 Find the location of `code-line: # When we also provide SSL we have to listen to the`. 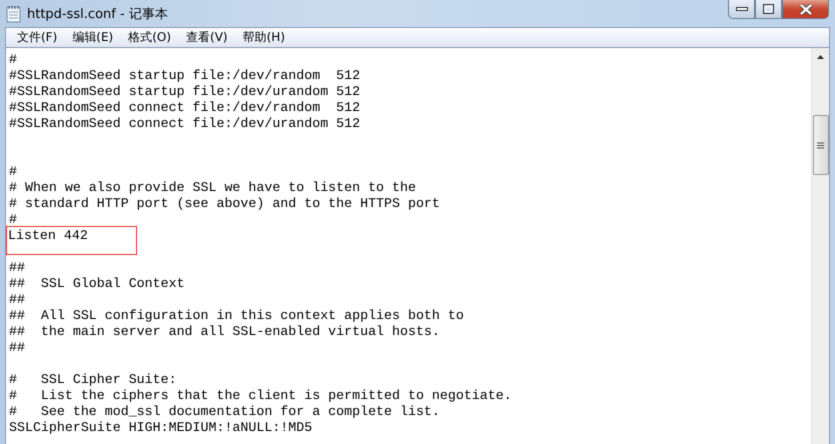

code-line: # When we also provide SSL we have to listen to the is located at coordinates (212, 188).